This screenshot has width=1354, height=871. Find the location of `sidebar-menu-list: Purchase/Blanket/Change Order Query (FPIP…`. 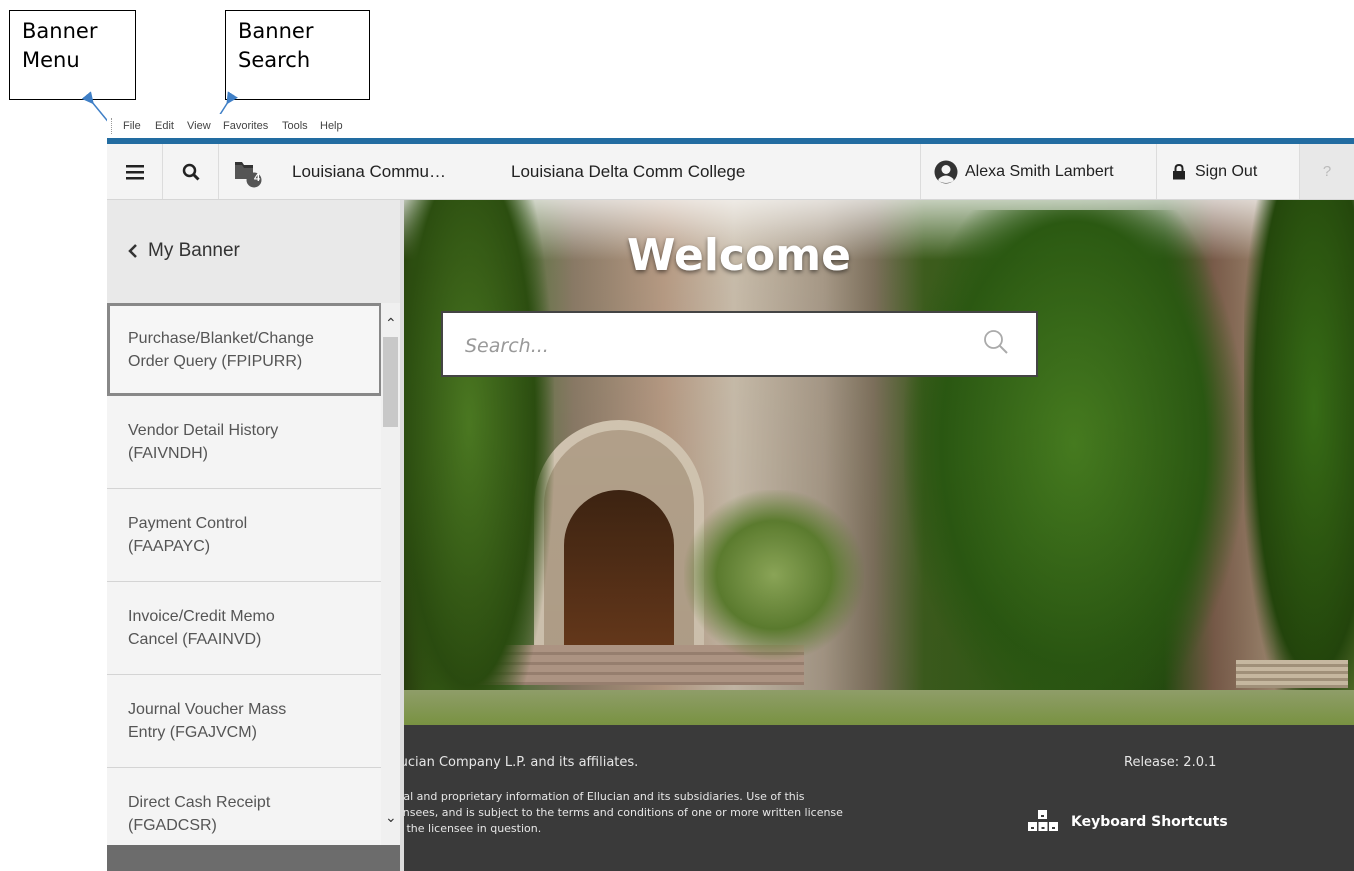

sidebar-menu-list: Purchase/Blanket/Change Order Query (FPIP… is located at coordinates (244, 582).